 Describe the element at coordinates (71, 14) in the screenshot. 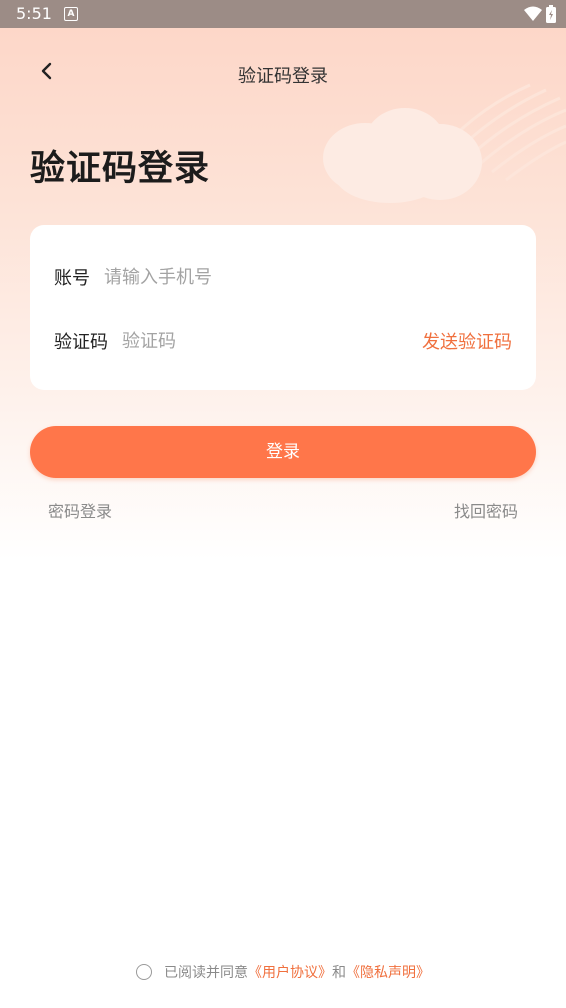

I see `notification-a-icon: A` at that location.